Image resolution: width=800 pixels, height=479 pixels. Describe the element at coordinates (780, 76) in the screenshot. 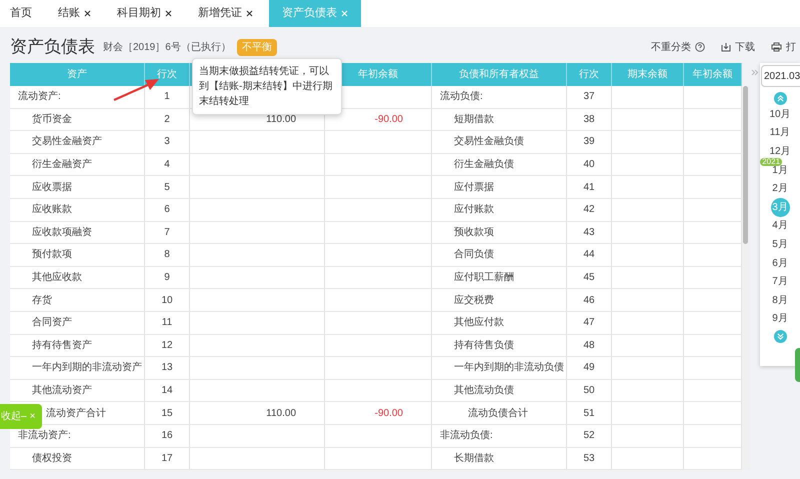

I see `period-field: 2021.03` at that location.